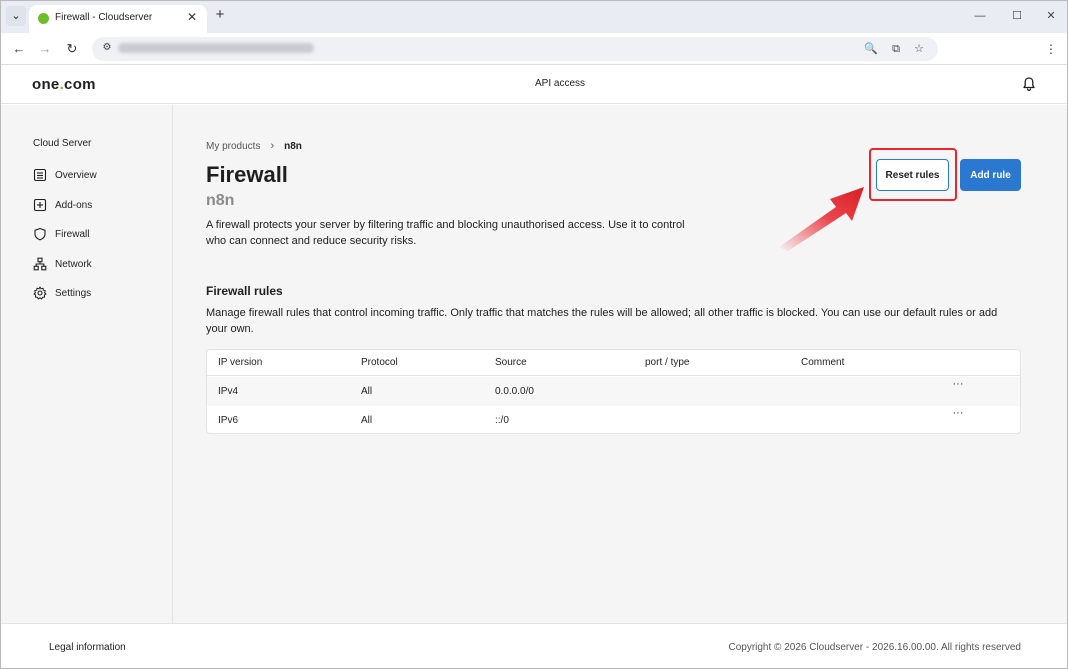  I want to click on cell-ip-version: IPv6, so click(228, 420).